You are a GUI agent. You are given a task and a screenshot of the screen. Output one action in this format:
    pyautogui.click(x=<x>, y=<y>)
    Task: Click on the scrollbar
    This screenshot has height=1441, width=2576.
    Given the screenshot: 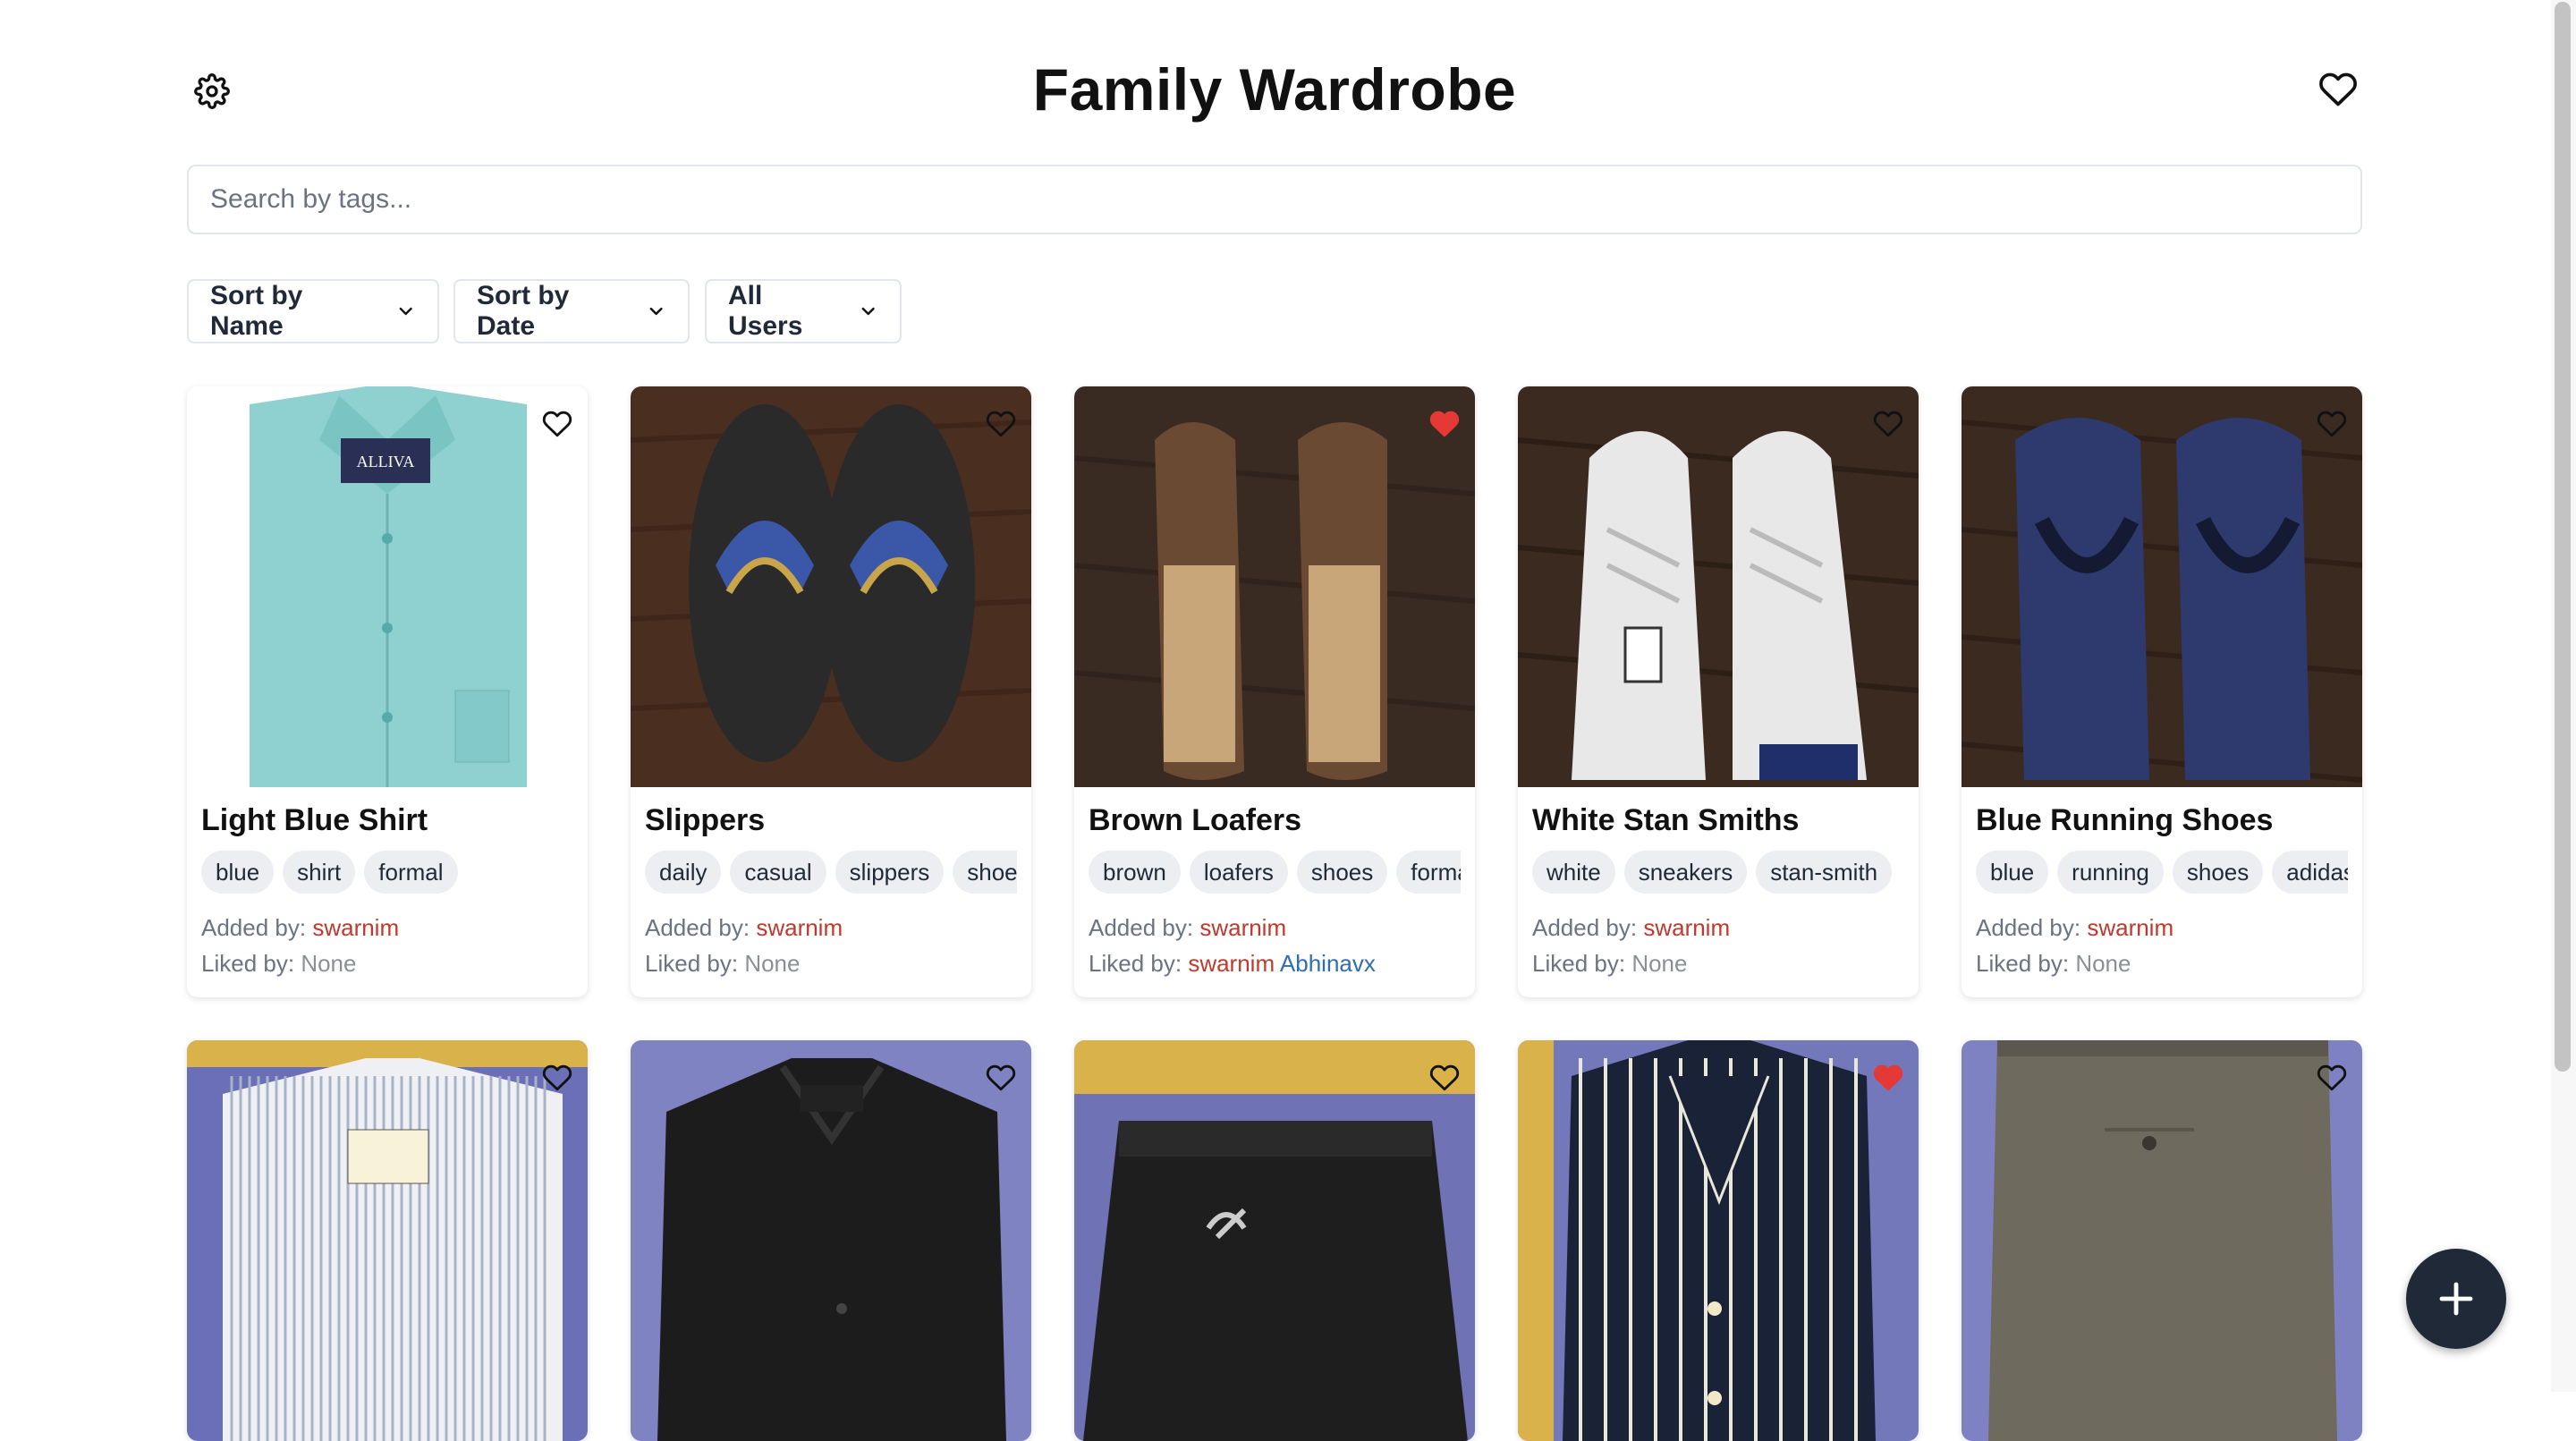 What is the action you would take?
    pyautogui.click(x=2563, y=696)
    